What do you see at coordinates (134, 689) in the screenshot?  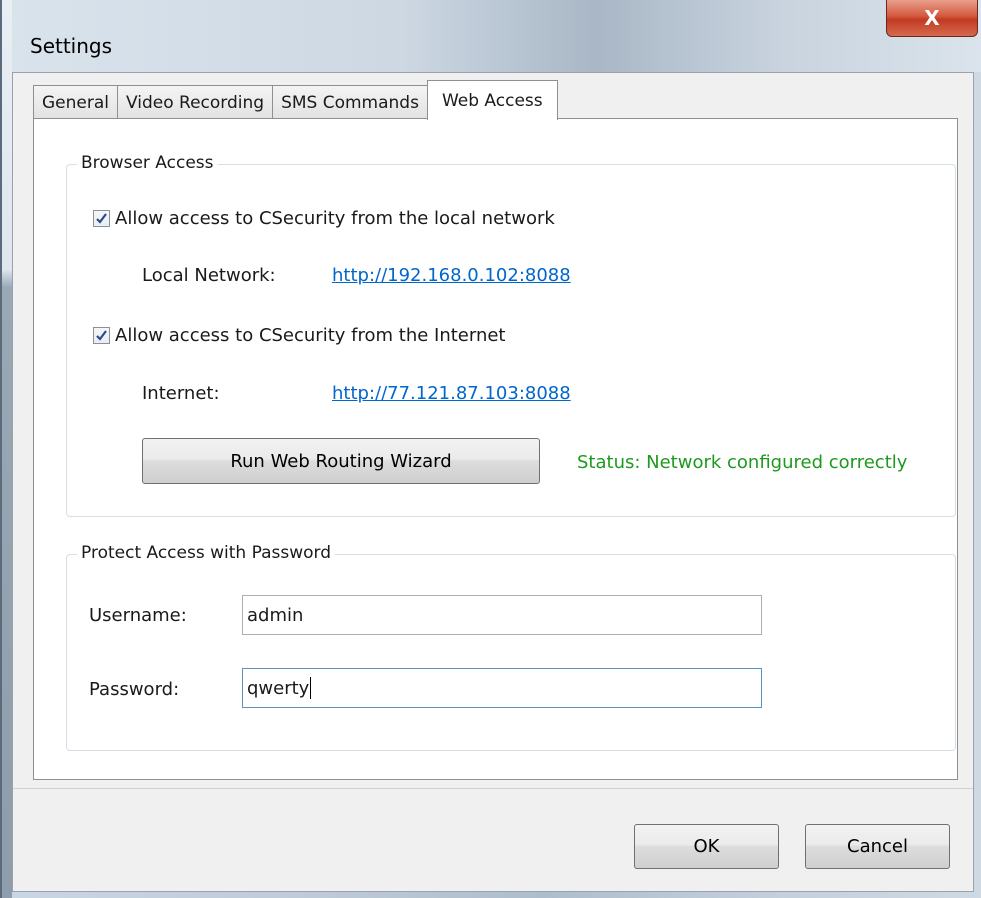 I see `password-label: Password:` at bounding box center [134, 689].